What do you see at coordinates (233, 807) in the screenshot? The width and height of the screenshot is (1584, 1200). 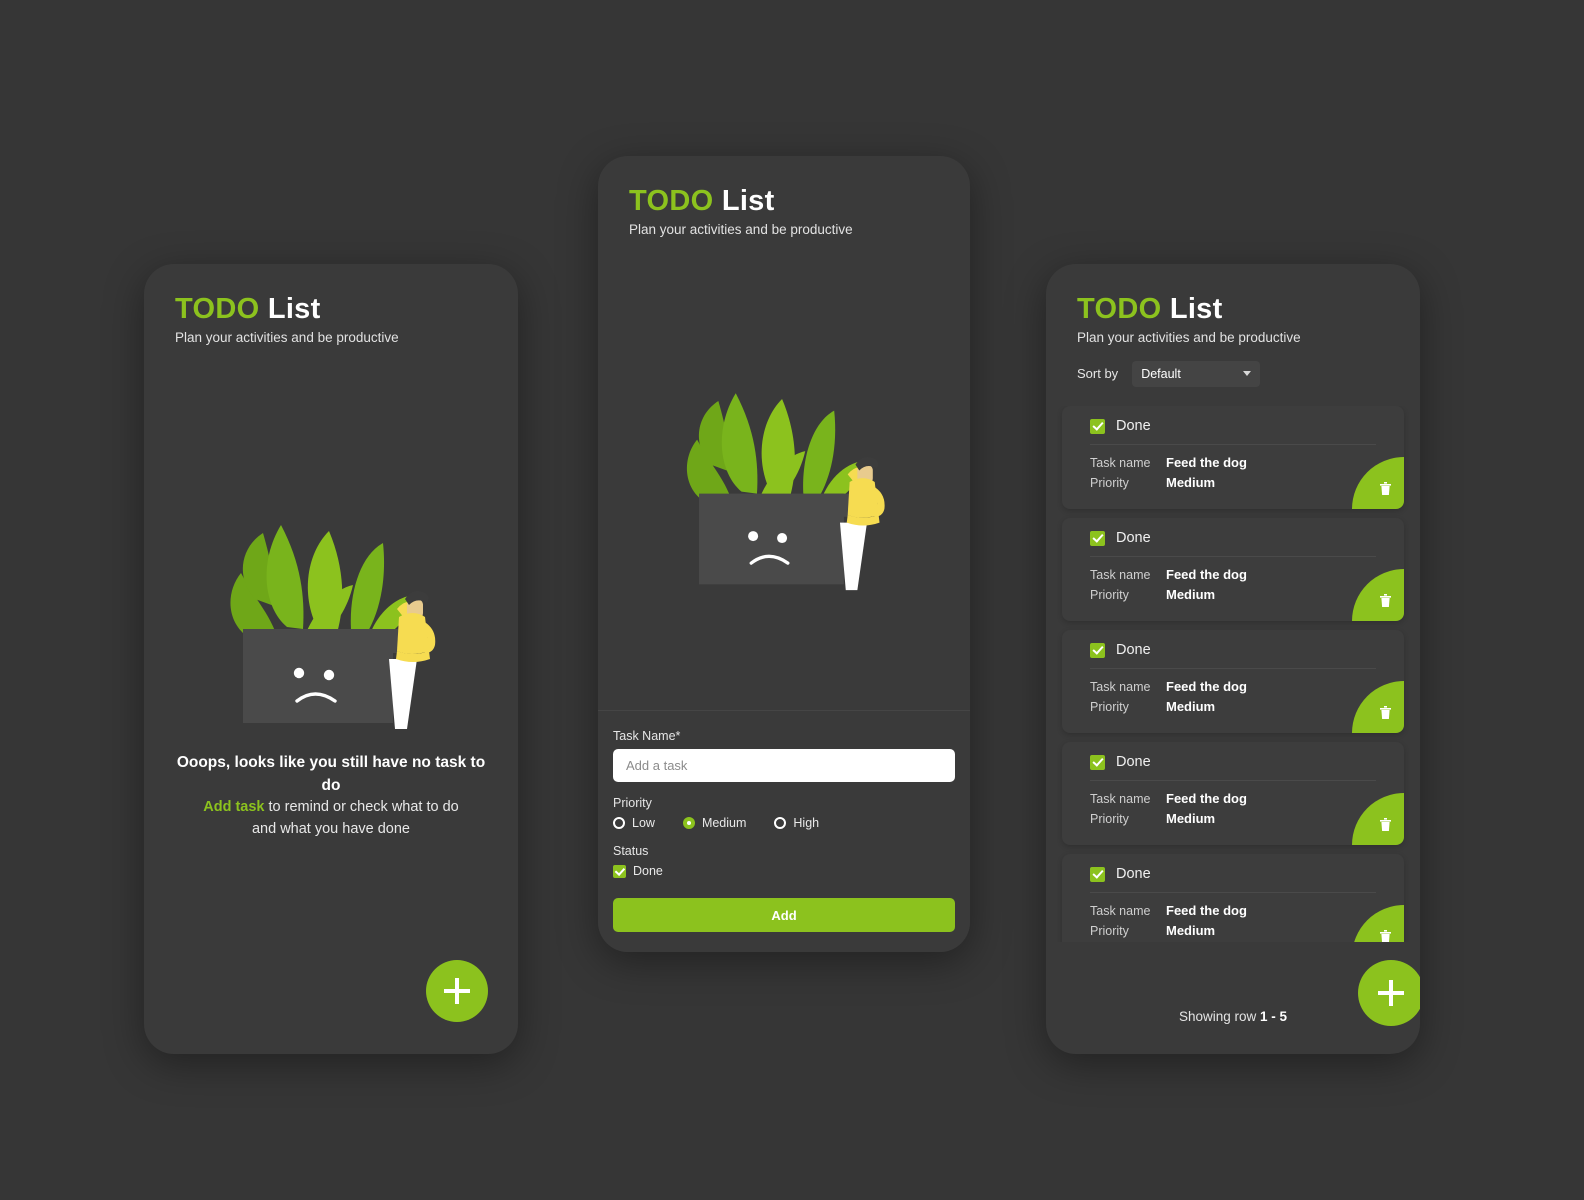 I see `add-task-link: Add task` at bounding box center [233, 807].